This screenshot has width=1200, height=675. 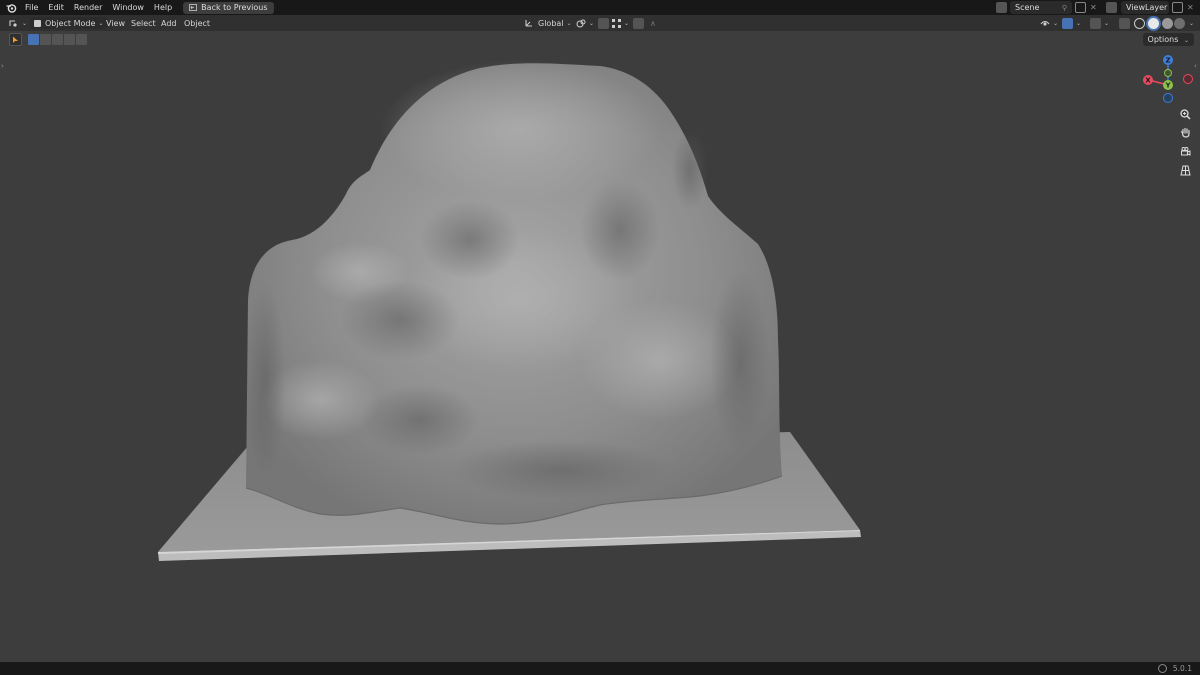 I want to click on pan-button, so click(x=1185, y=132).